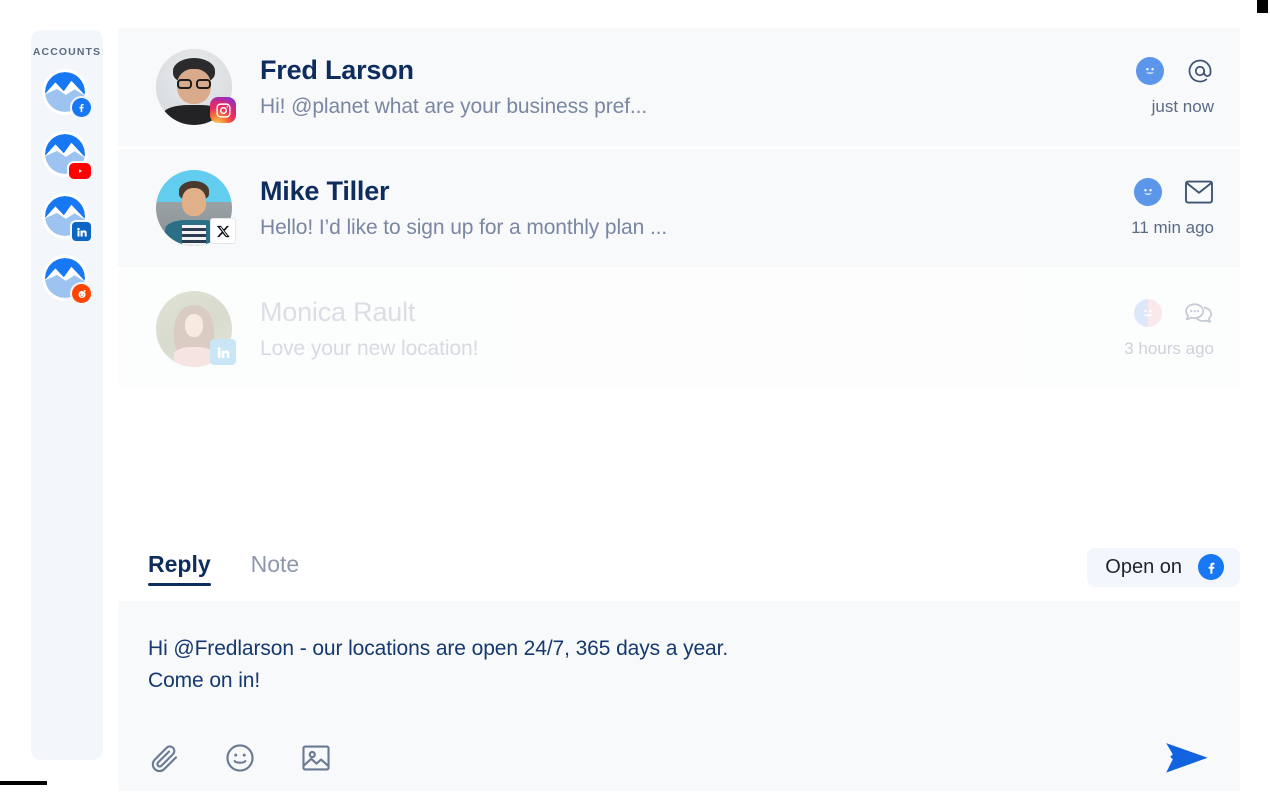 Image resolution: width=1270 pixels, height=793 pixels. What do you see at coordinates (179, 568) in the screenshot?
I see `tab-reply: Reply` at bounding box center [179, 568].